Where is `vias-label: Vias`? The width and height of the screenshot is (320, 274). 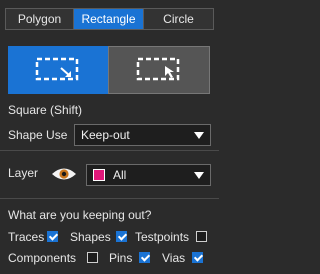
vias-label: Vias is located at coordinates (174, 258).